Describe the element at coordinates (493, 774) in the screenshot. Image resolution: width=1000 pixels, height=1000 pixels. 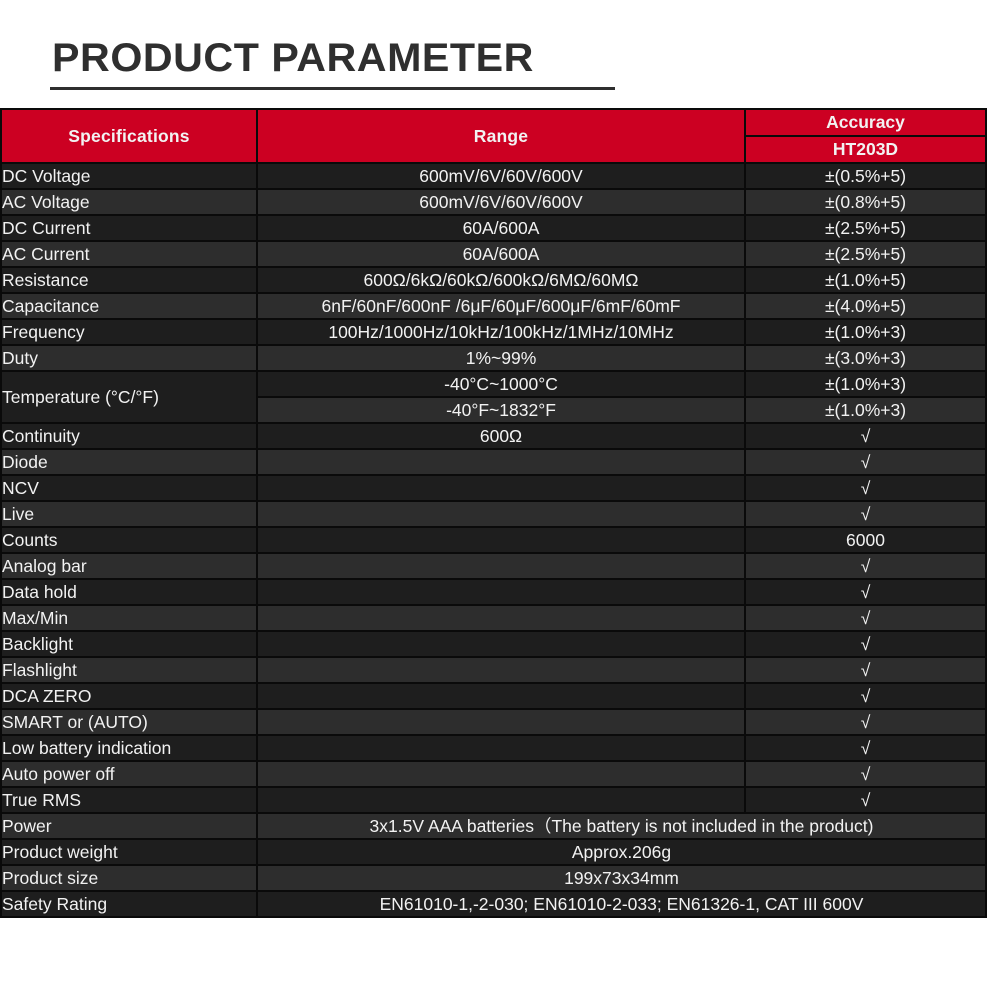
I see `table-row: Auto power off √` at that location.